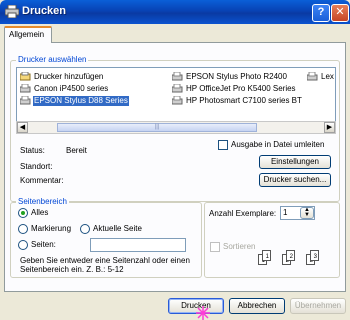  What do you see at coordinates (241, 88) in the screenshot?
I see `printer-label: HP OfficeJet Pro K5400 Series` at bounding box center [241, 88].